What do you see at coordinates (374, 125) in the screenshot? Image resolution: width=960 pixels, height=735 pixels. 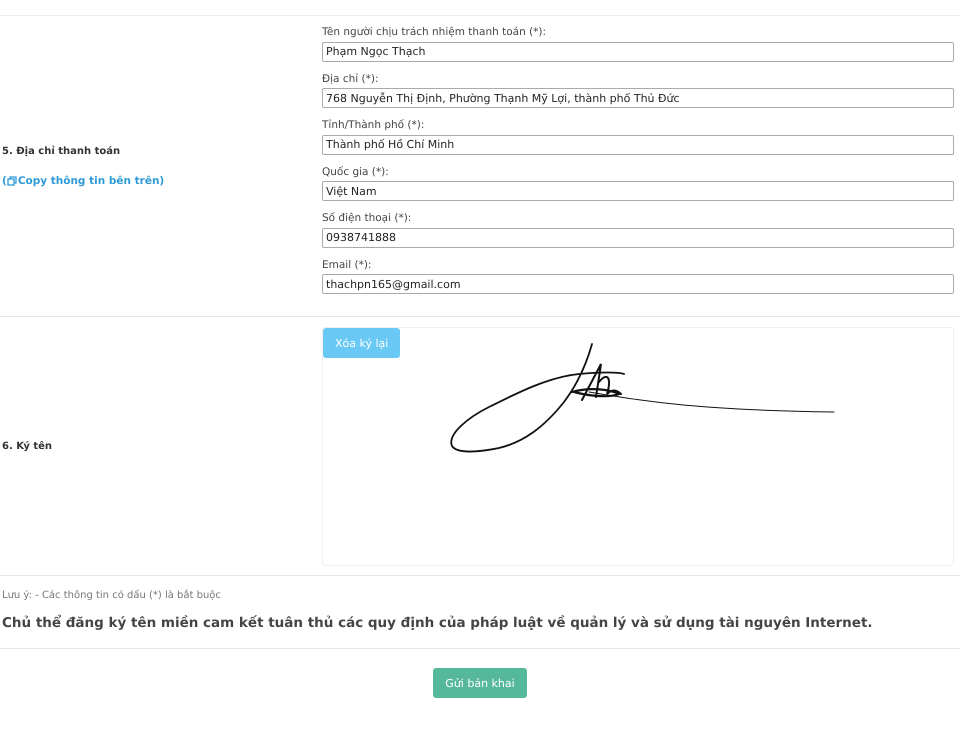 I see `field-label: Tỉnh/Thành phố (*):` at bounding box center [374, 125].